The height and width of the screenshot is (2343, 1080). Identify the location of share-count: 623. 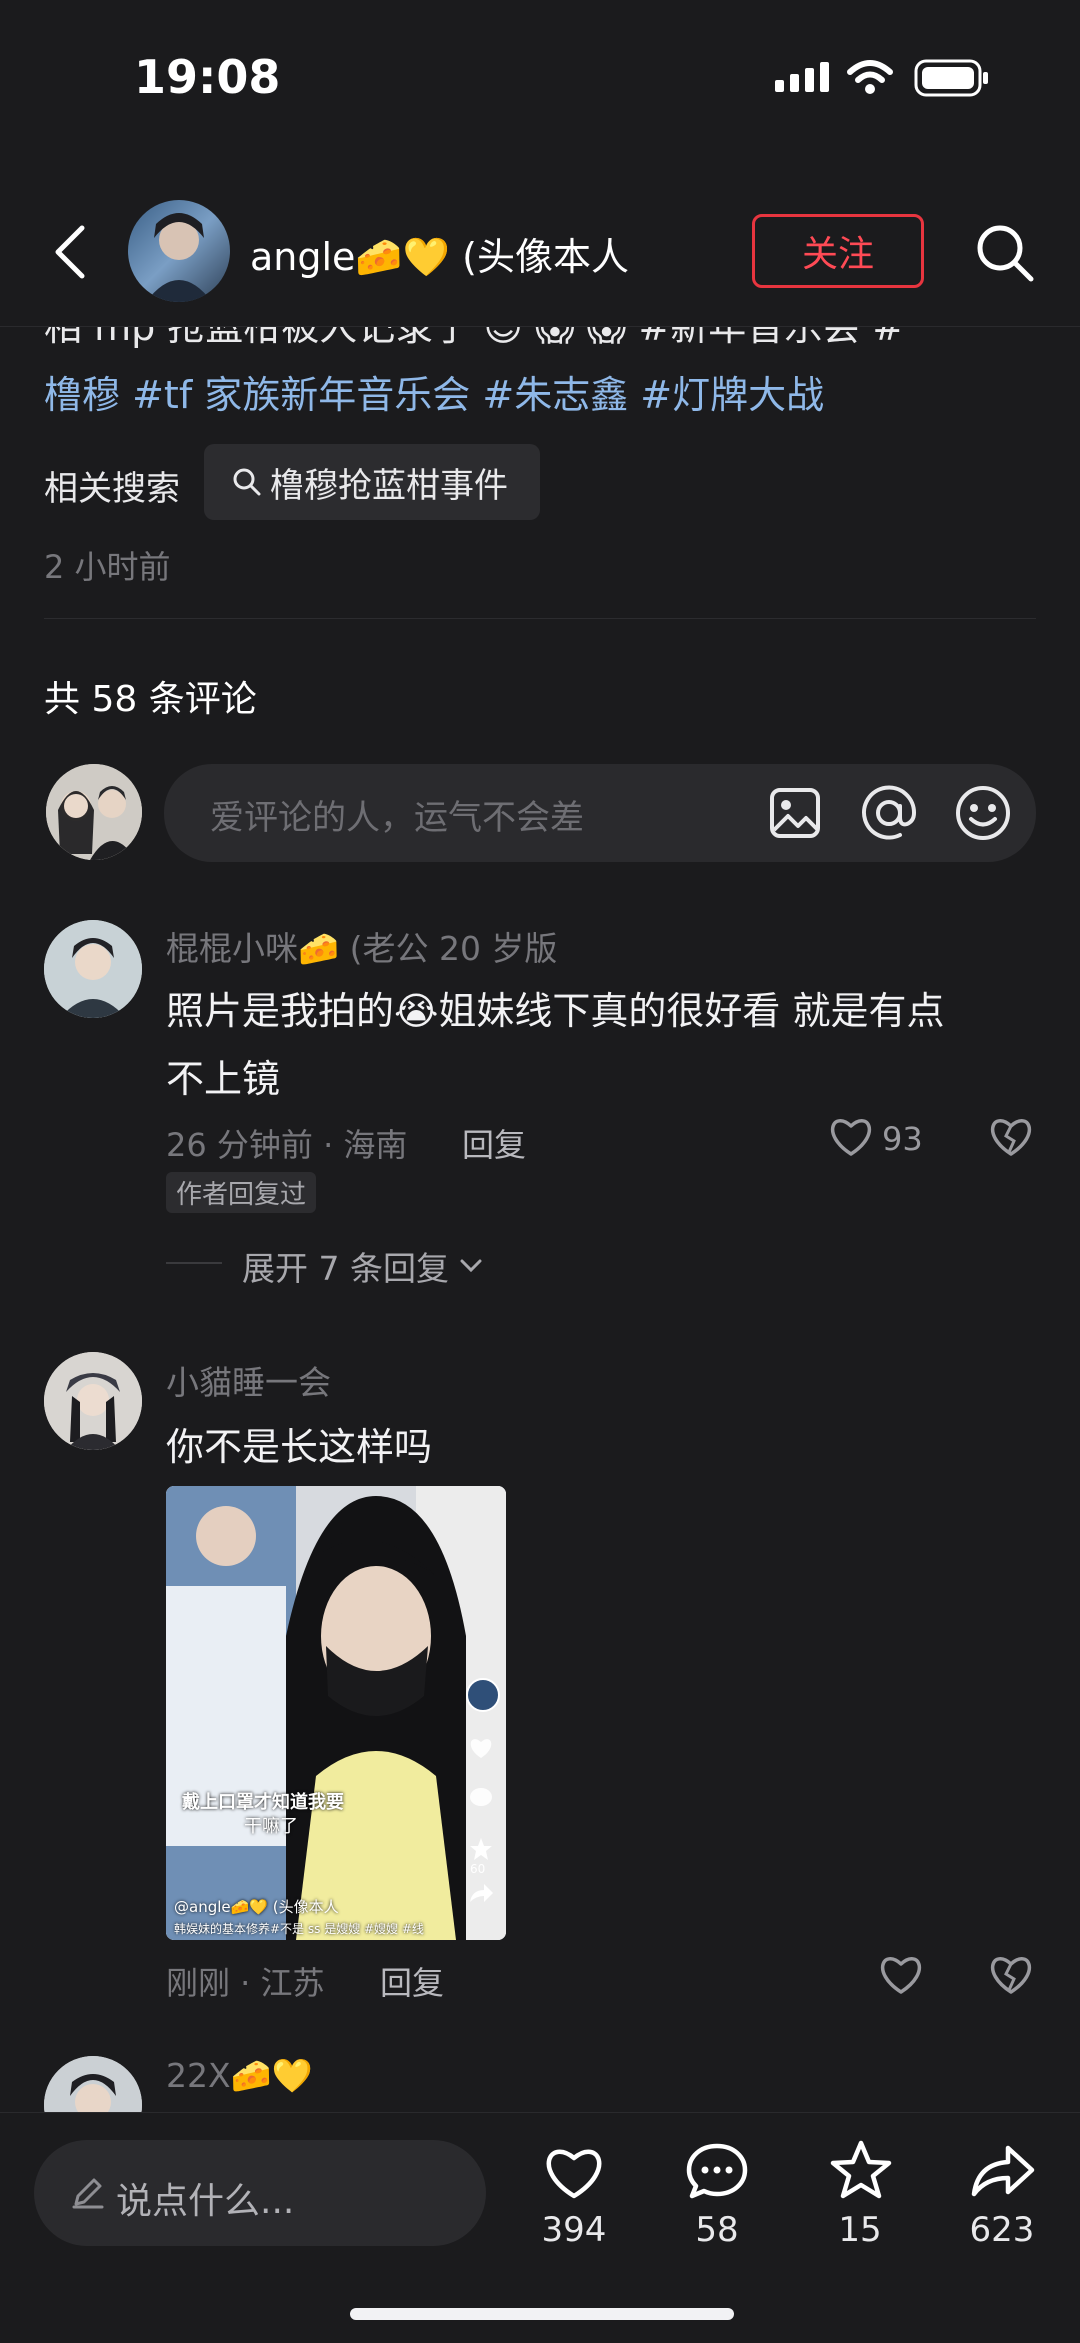
(1002, 2230).